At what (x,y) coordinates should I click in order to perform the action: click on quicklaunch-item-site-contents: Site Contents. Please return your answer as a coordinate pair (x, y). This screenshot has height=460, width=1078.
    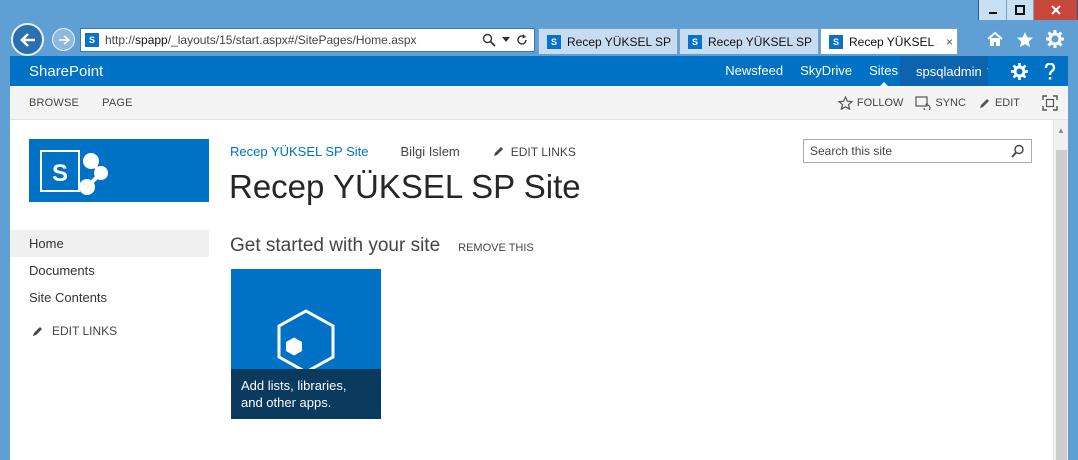
    Looking at the image, I should click on (109, 297).